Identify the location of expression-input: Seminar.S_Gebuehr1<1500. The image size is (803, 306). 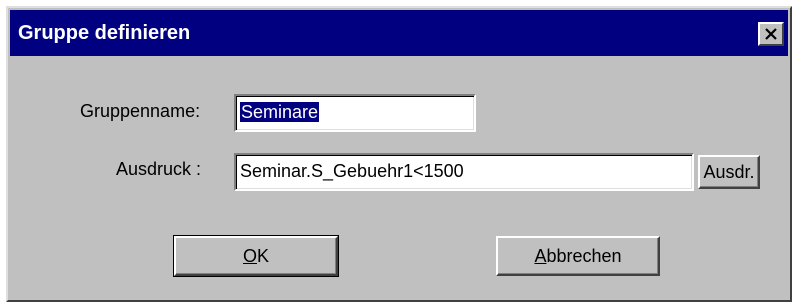
(464, 172).